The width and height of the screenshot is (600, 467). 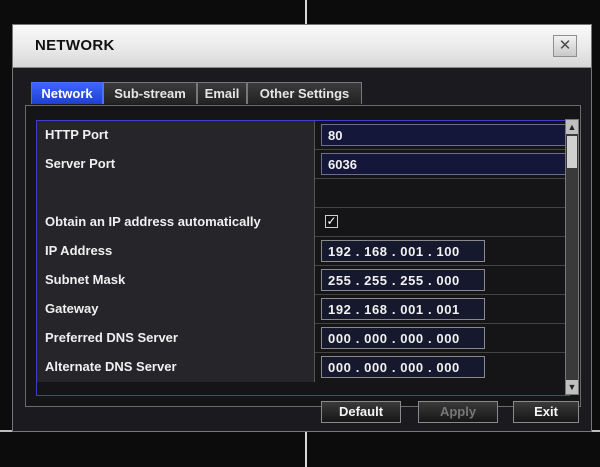 What do you see at coordinates (176, 193) in the screenshot?
I see `empty-label` at bounding box center [176, 193].